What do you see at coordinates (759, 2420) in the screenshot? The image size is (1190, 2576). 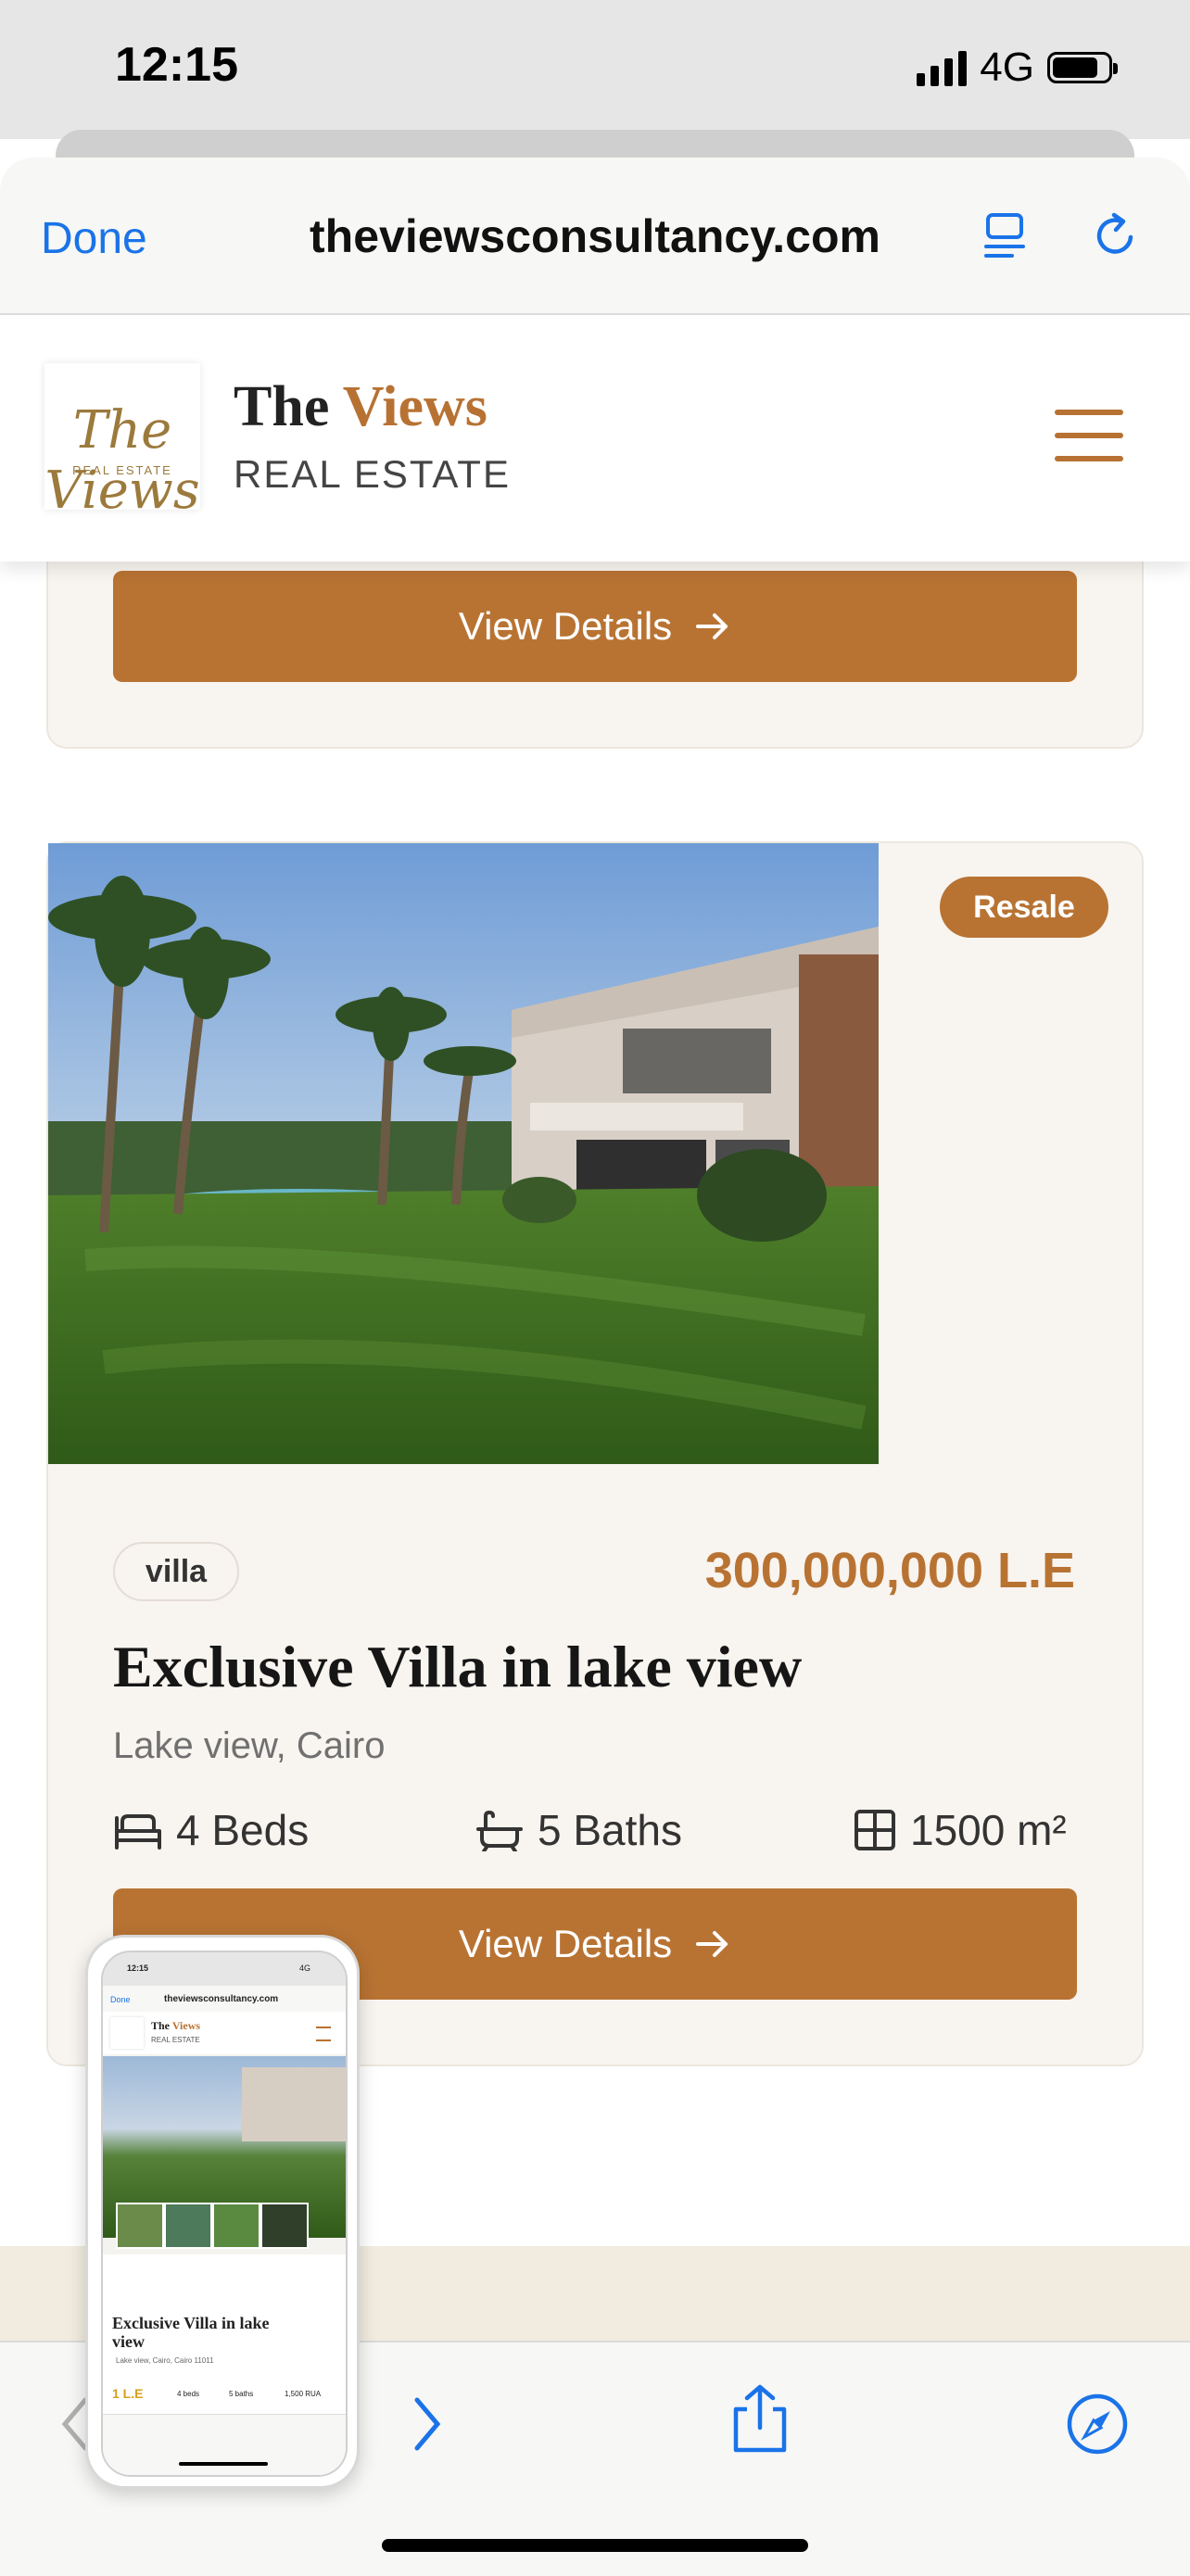 I see `share-icon` at bounding box center [759, 2420].